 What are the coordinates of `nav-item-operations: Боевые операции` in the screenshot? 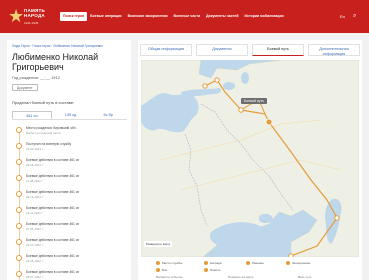 It's located at (105, 16).